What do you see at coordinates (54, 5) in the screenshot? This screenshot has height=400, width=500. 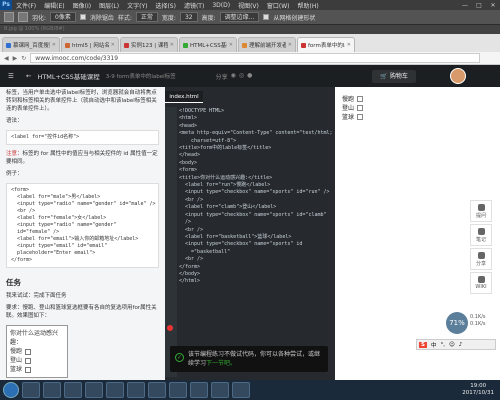 I see `menu-edit: 编辑(E)` at bounding box center [54, 5].